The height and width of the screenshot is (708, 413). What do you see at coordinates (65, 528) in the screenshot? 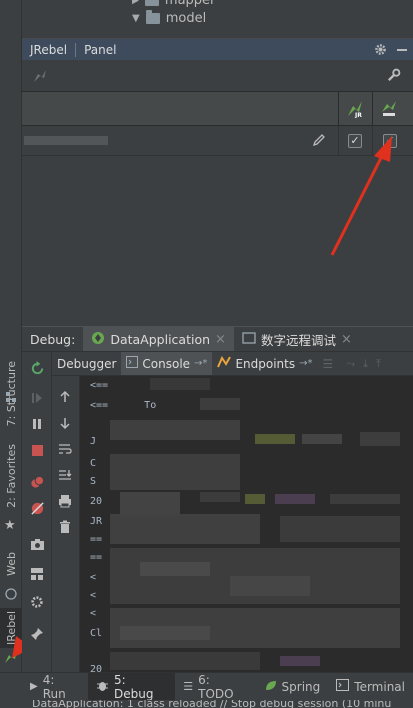
I see `trash-icon` at bounding box center [65, 528].